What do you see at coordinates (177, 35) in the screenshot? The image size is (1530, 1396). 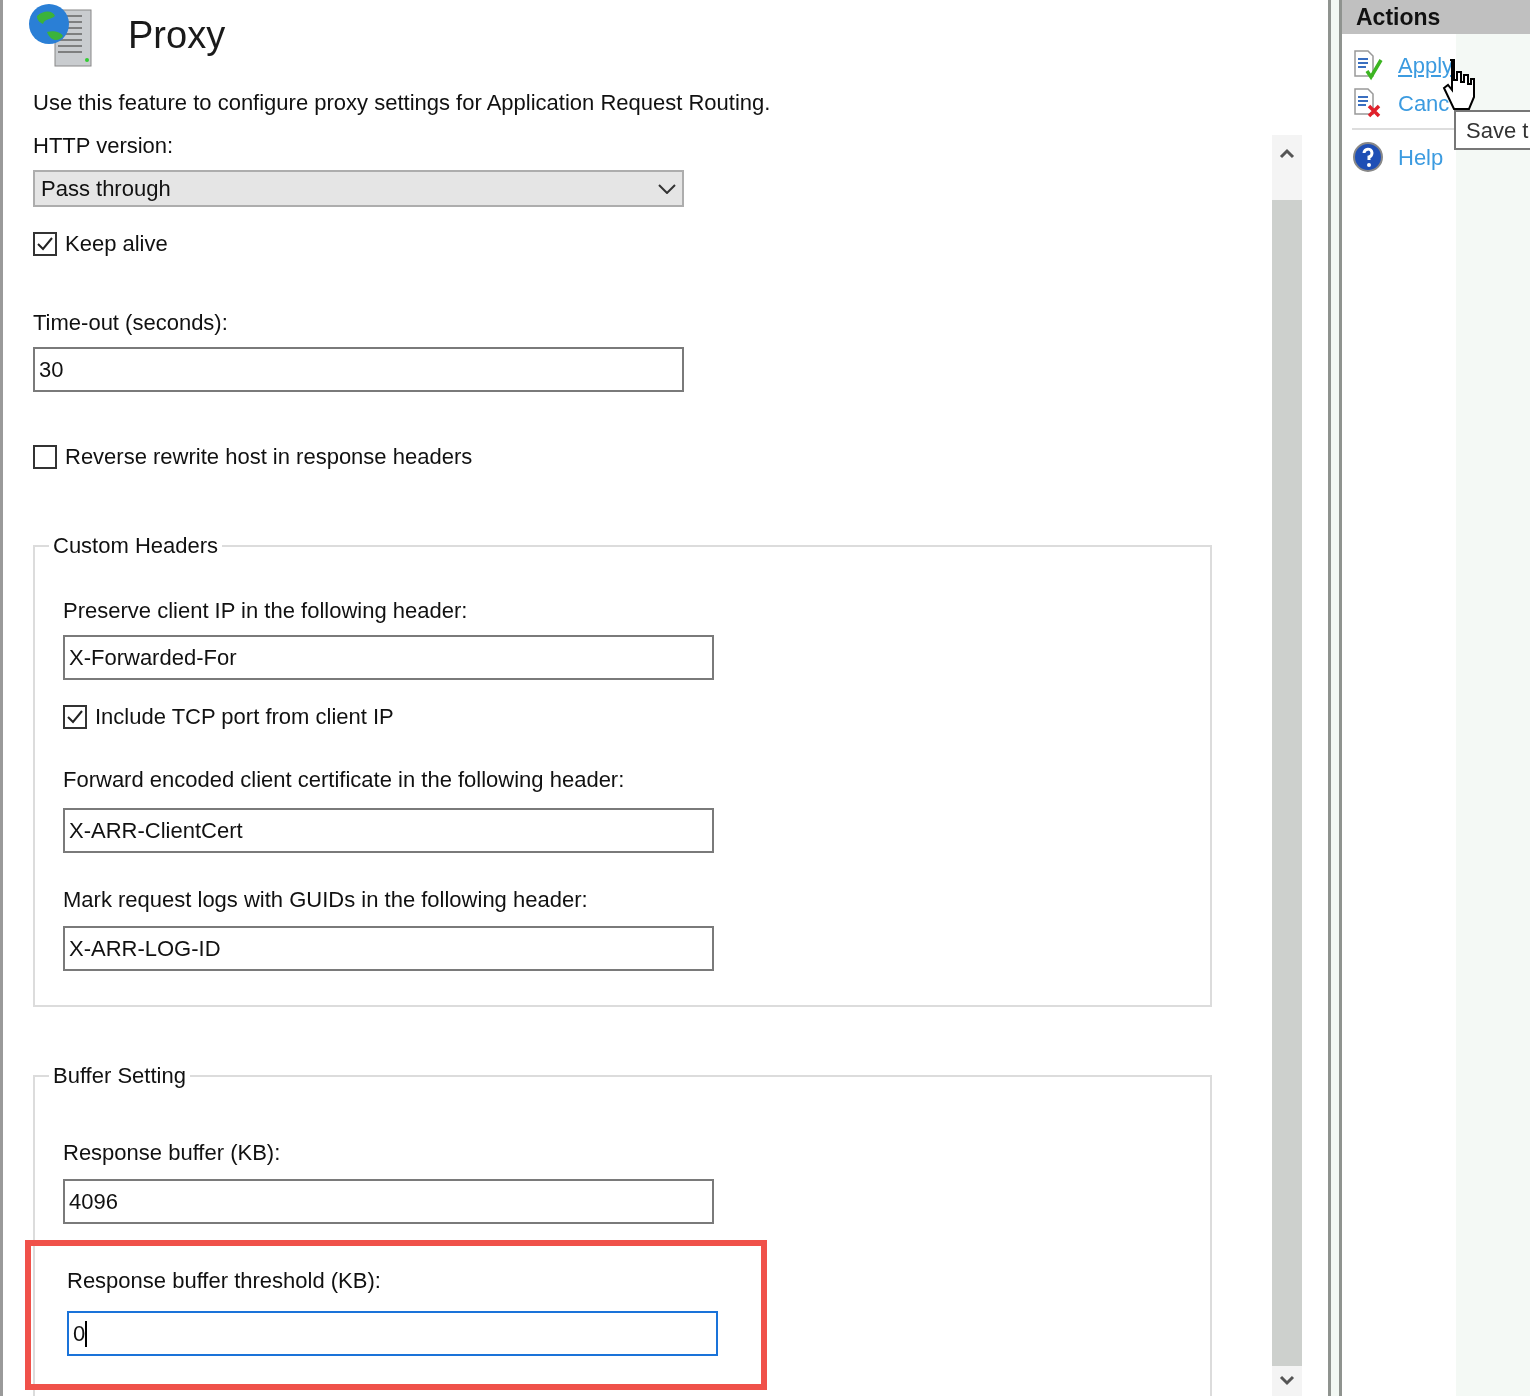 I see `page-title: Proxy` at bounding box center [177, 35].